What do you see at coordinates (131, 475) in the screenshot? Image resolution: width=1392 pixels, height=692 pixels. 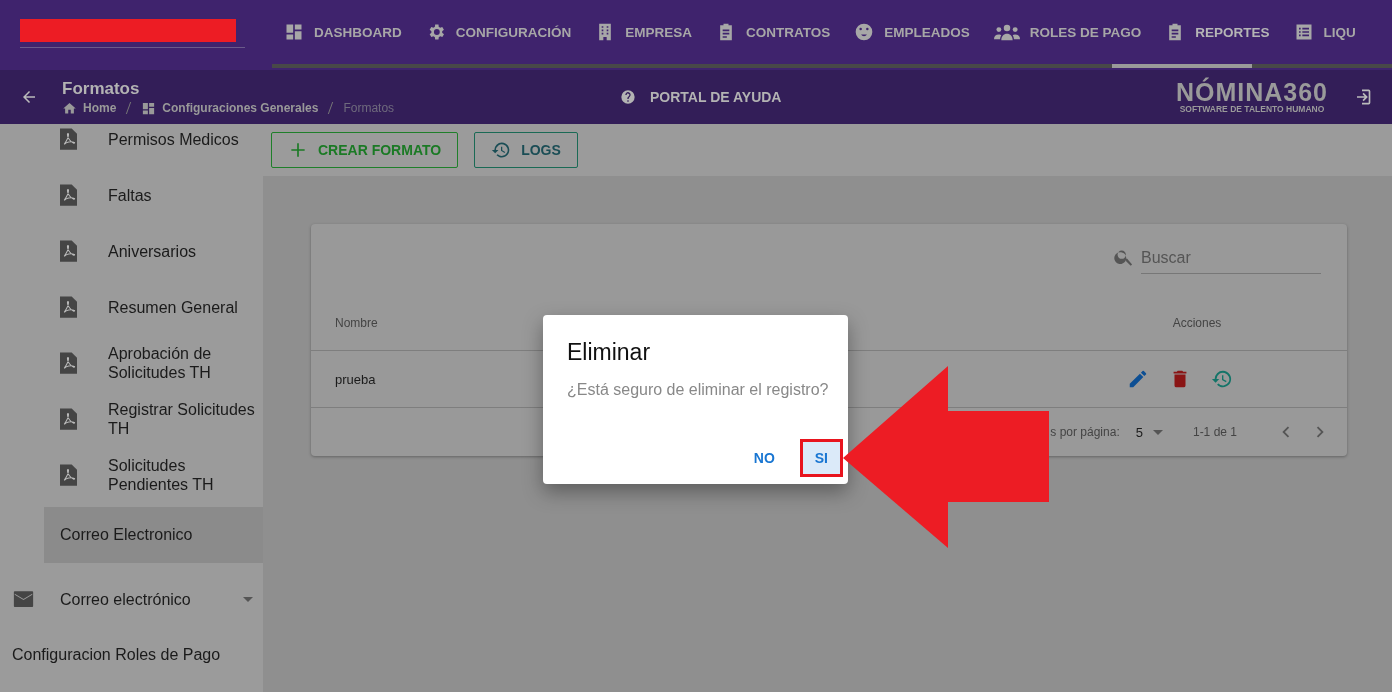 I see `sidebar-item: Solicitudes Pendientes TH` at bounding box center [131, 475].